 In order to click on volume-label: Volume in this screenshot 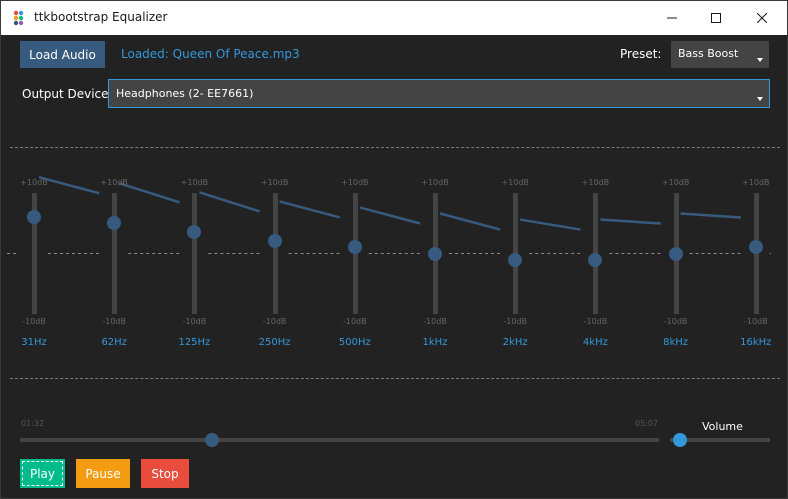, I will do `click(722, 426)`.